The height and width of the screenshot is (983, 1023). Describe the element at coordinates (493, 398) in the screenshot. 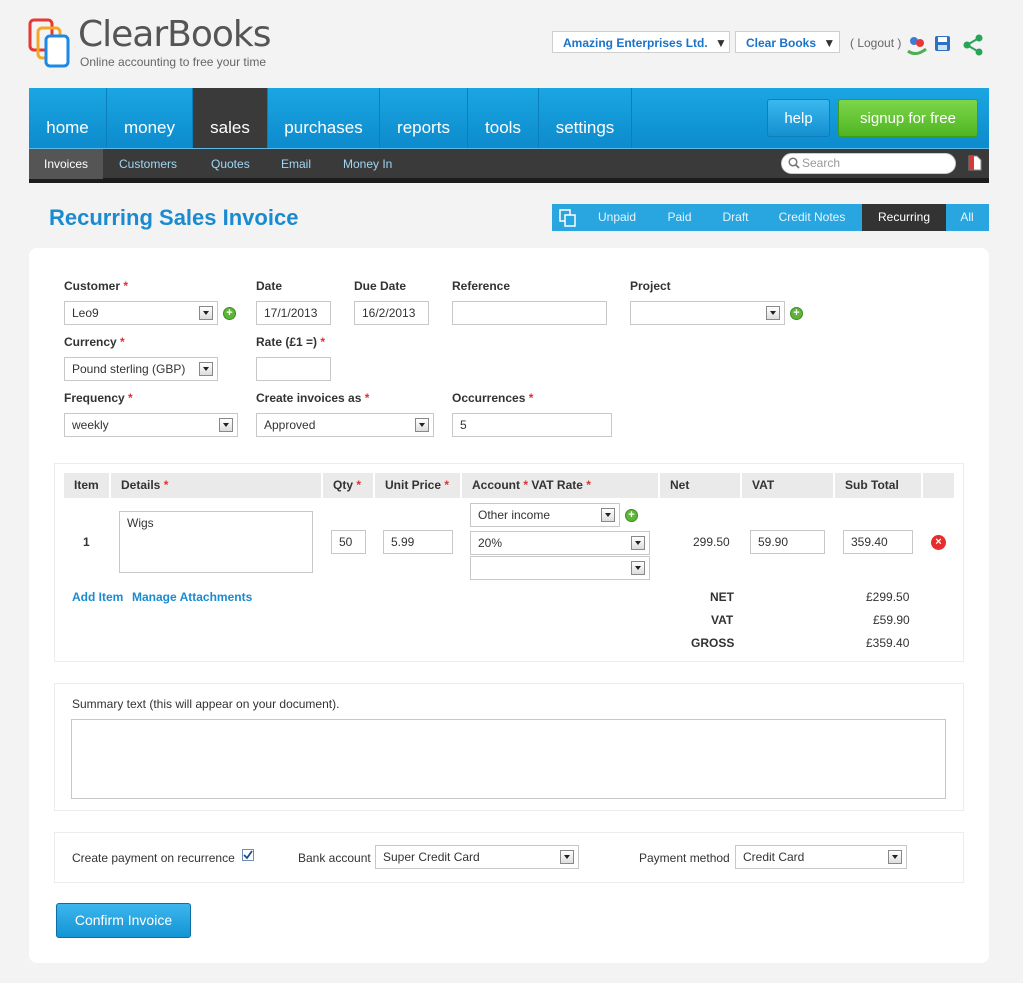

I see `occurrences-label: Occurrences *` at that location.